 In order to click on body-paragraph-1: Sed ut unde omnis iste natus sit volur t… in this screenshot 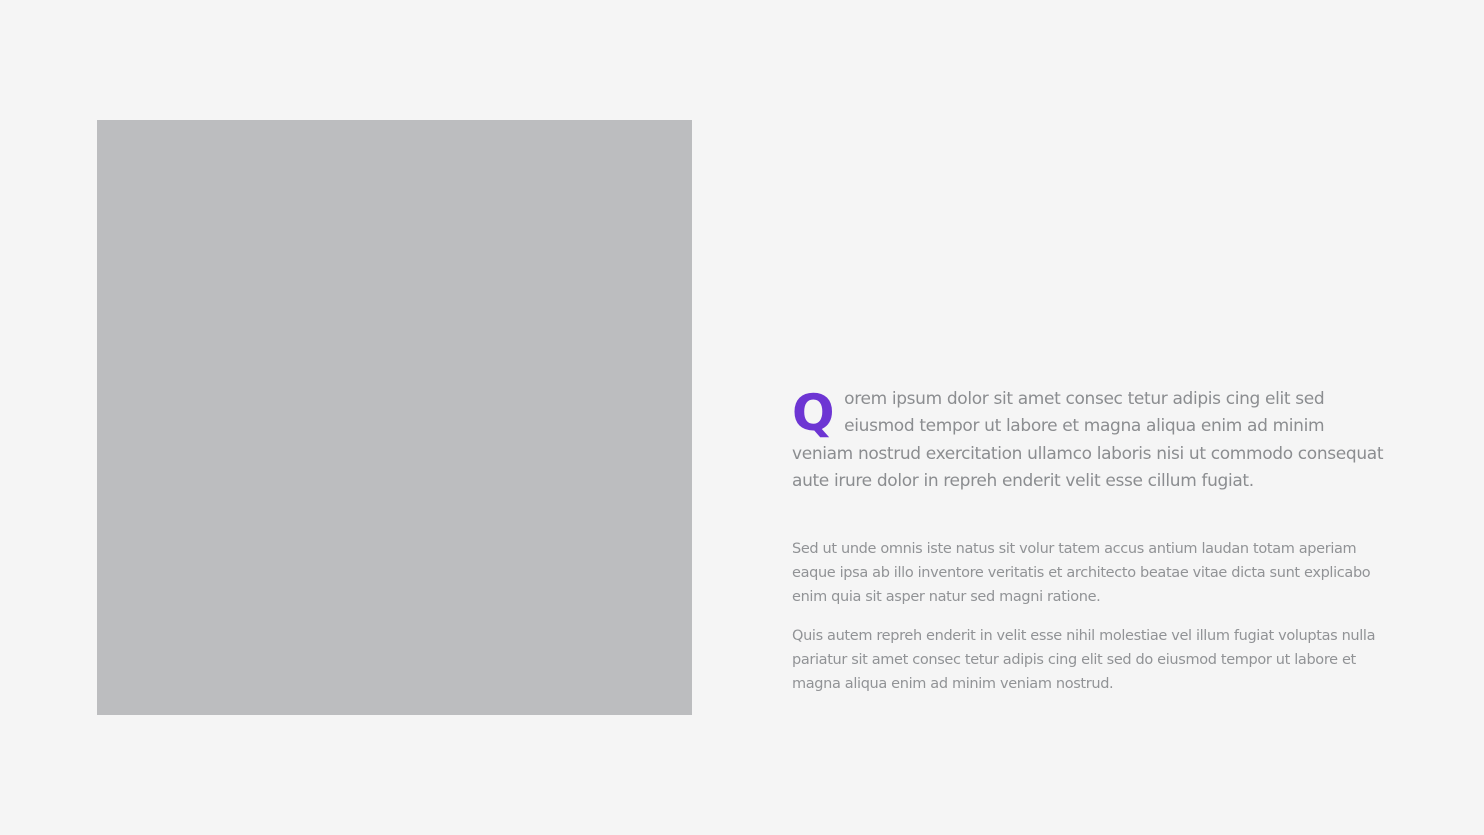, I will do `click(1081, 573)`.